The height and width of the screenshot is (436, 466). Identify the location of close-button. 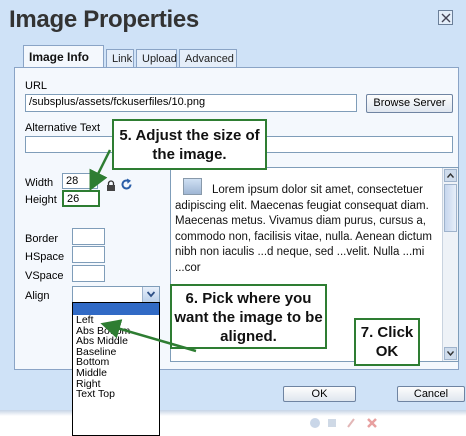
(445, 17).